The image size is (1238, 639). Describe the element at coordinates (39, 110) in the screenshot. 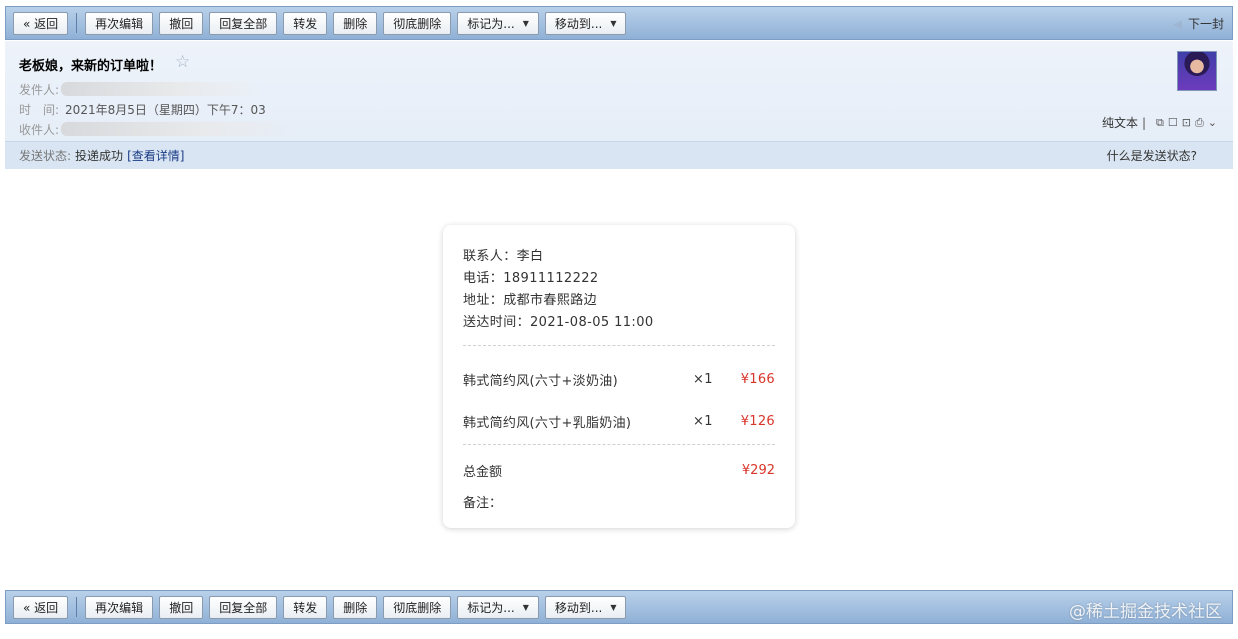

I see `time-label: 时 间:` at that location.